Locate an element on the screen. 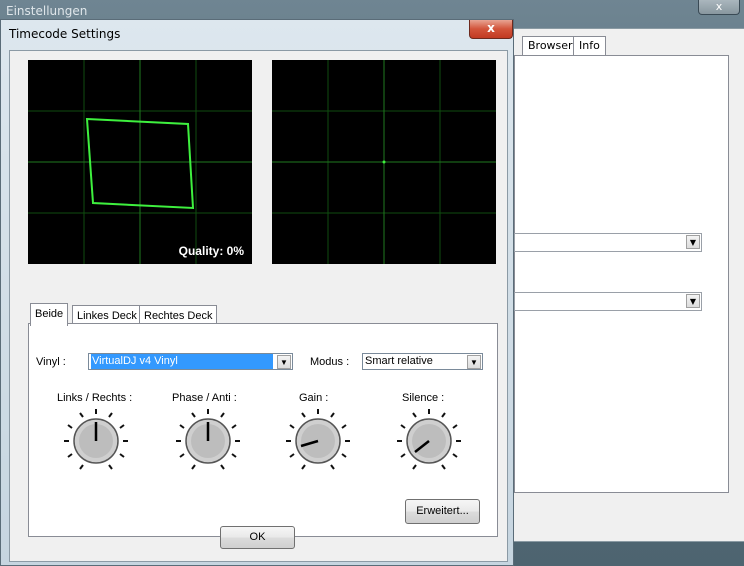  vinyl-label: Vinyl : is located at coordinates (51, 362).